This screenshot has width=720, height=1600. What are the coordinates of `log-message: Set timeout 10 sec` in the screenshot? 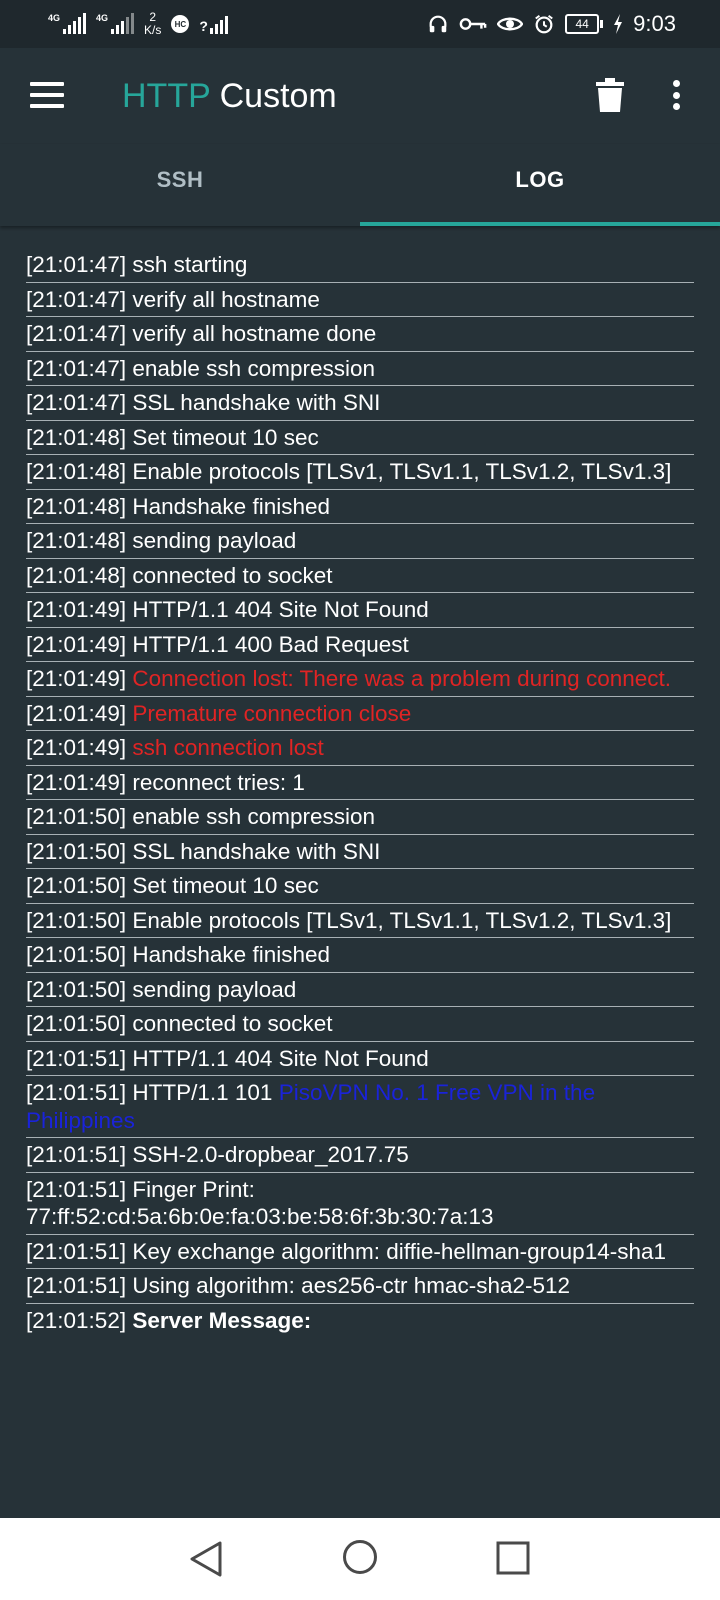 It's located at (225, 437).